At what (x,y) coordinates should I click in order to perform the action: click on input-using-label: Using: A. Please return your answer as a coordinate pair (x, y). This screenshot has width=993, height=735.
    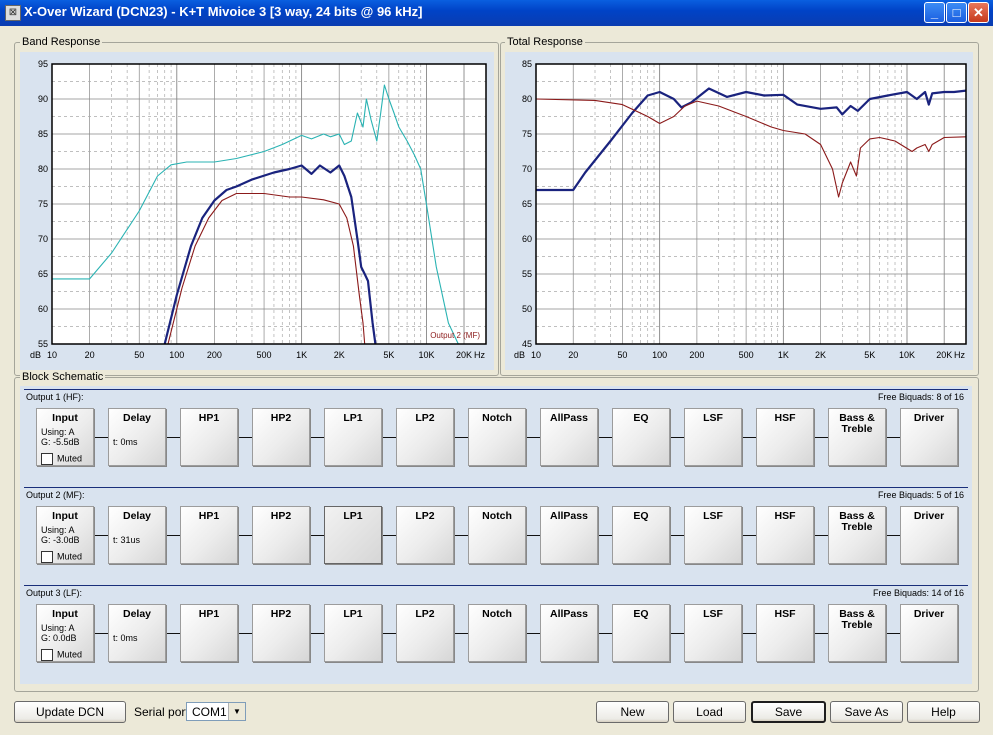
    Looking at the image, I should click on (58, 628).